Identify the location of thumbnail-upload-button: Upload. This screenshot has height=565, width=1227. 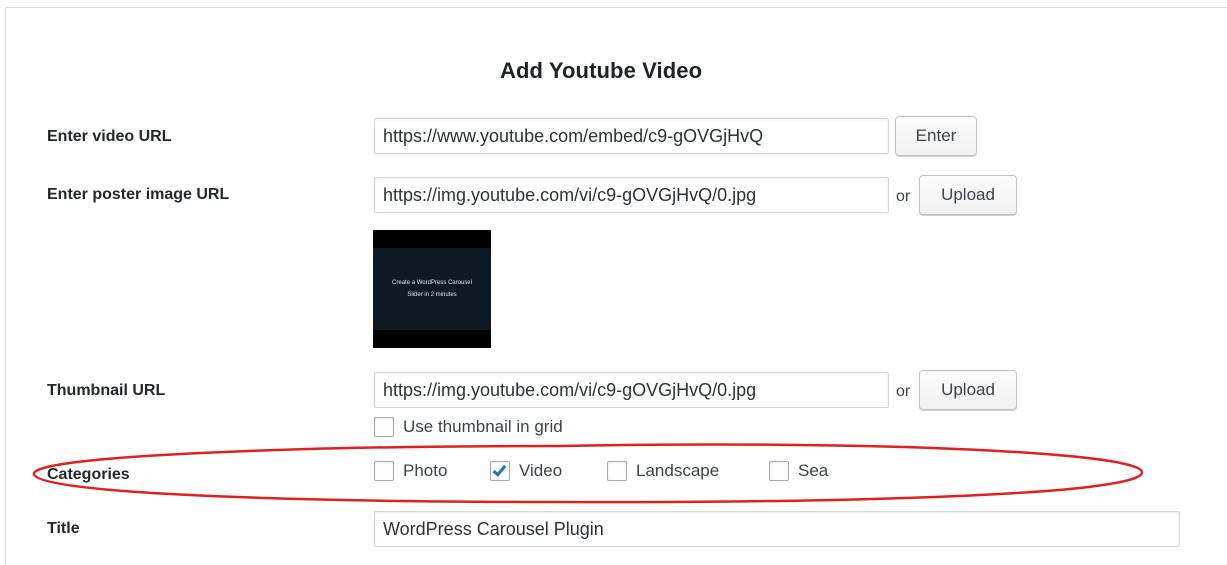
(968, 390).